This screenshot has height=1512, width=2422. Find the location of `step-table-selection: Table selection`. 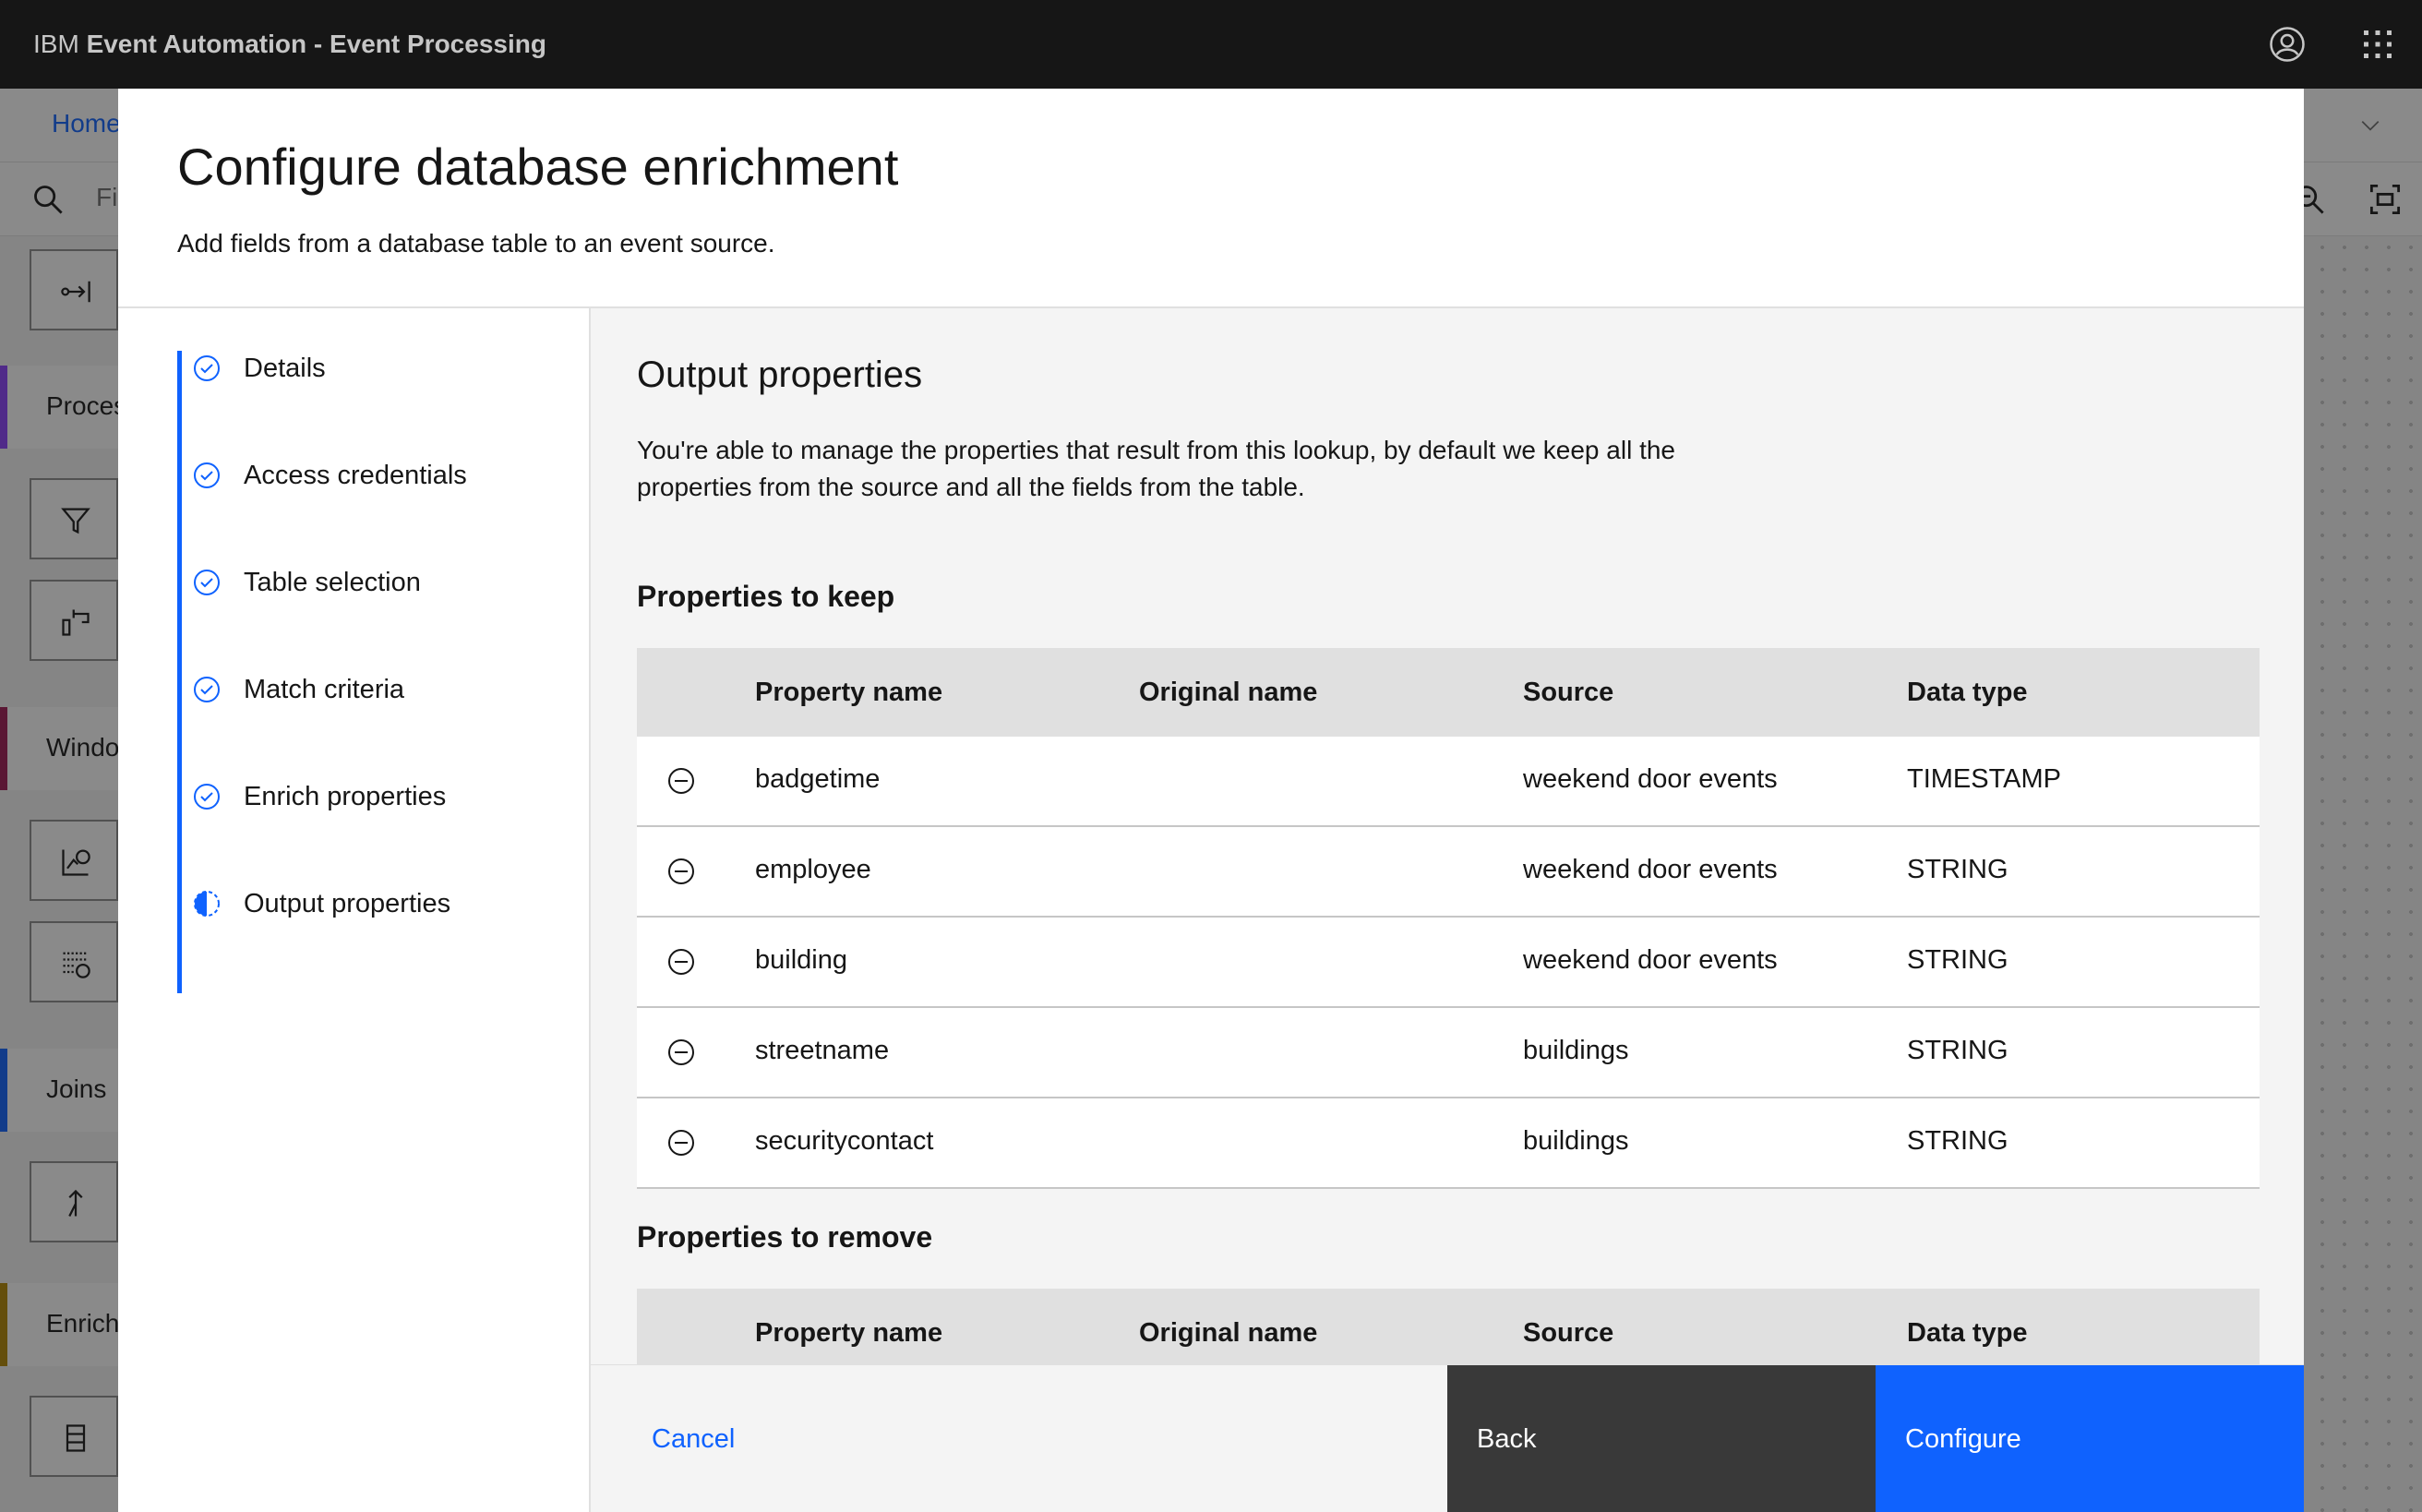

step-table-selection: Table selection is located at coordinates (306, 582).